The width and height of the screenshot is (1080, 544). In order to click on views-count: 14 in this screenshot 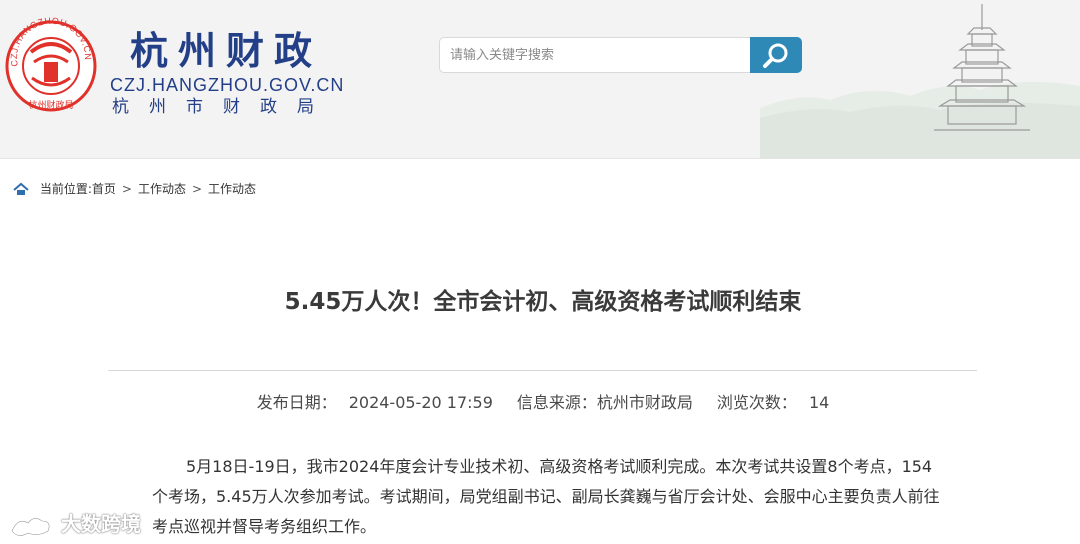, I will do `click(819, 402)`.